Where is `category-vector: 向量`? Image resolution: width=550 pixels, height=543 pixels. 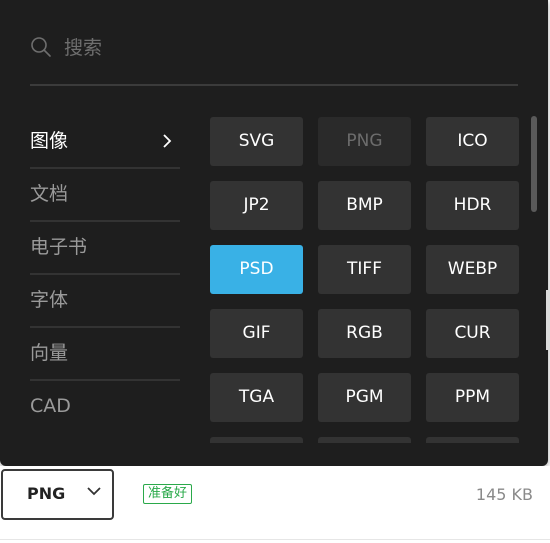 category-vector: 向量 is located at coordinates (105, 354).